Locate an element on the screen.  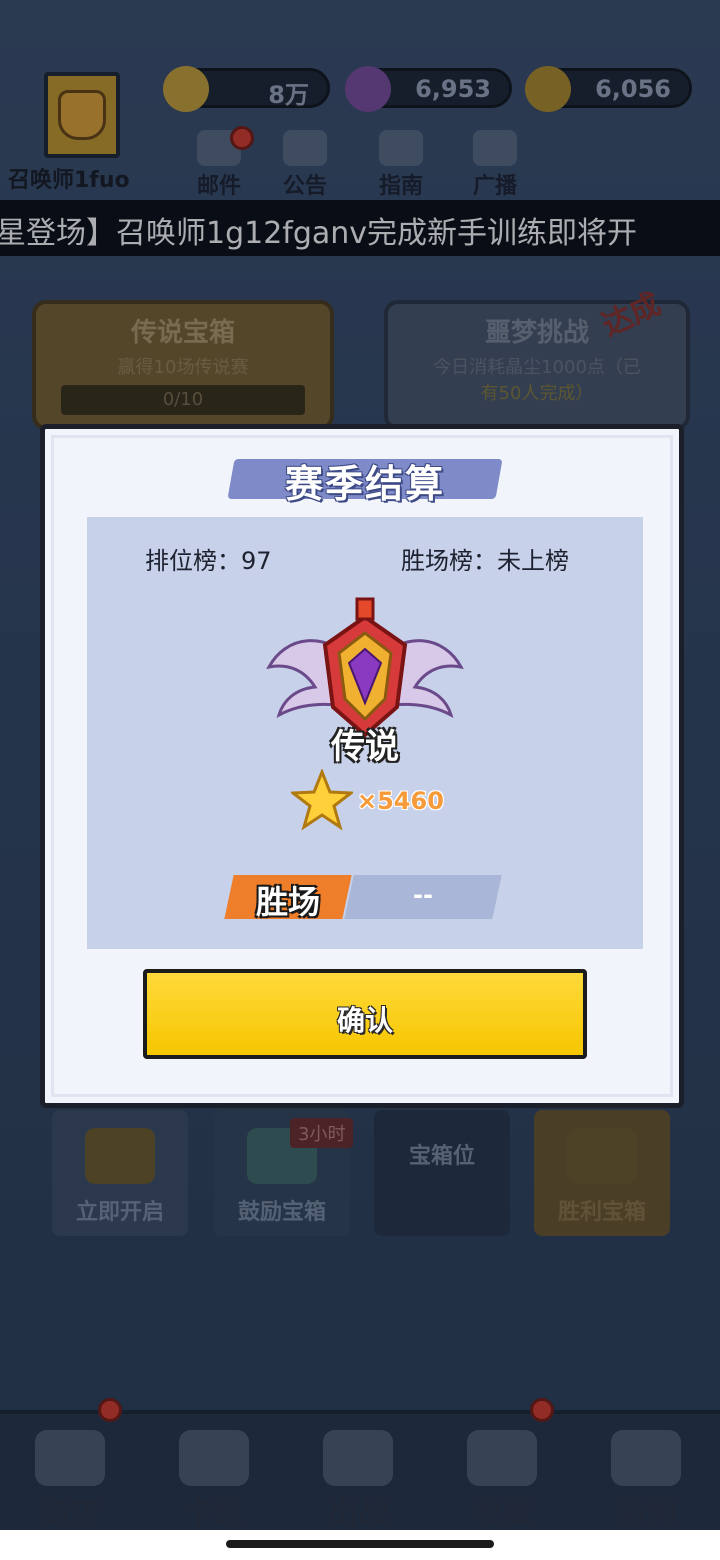
rank-board-label: 排位榜：97 is located at coordinates (208, 561).